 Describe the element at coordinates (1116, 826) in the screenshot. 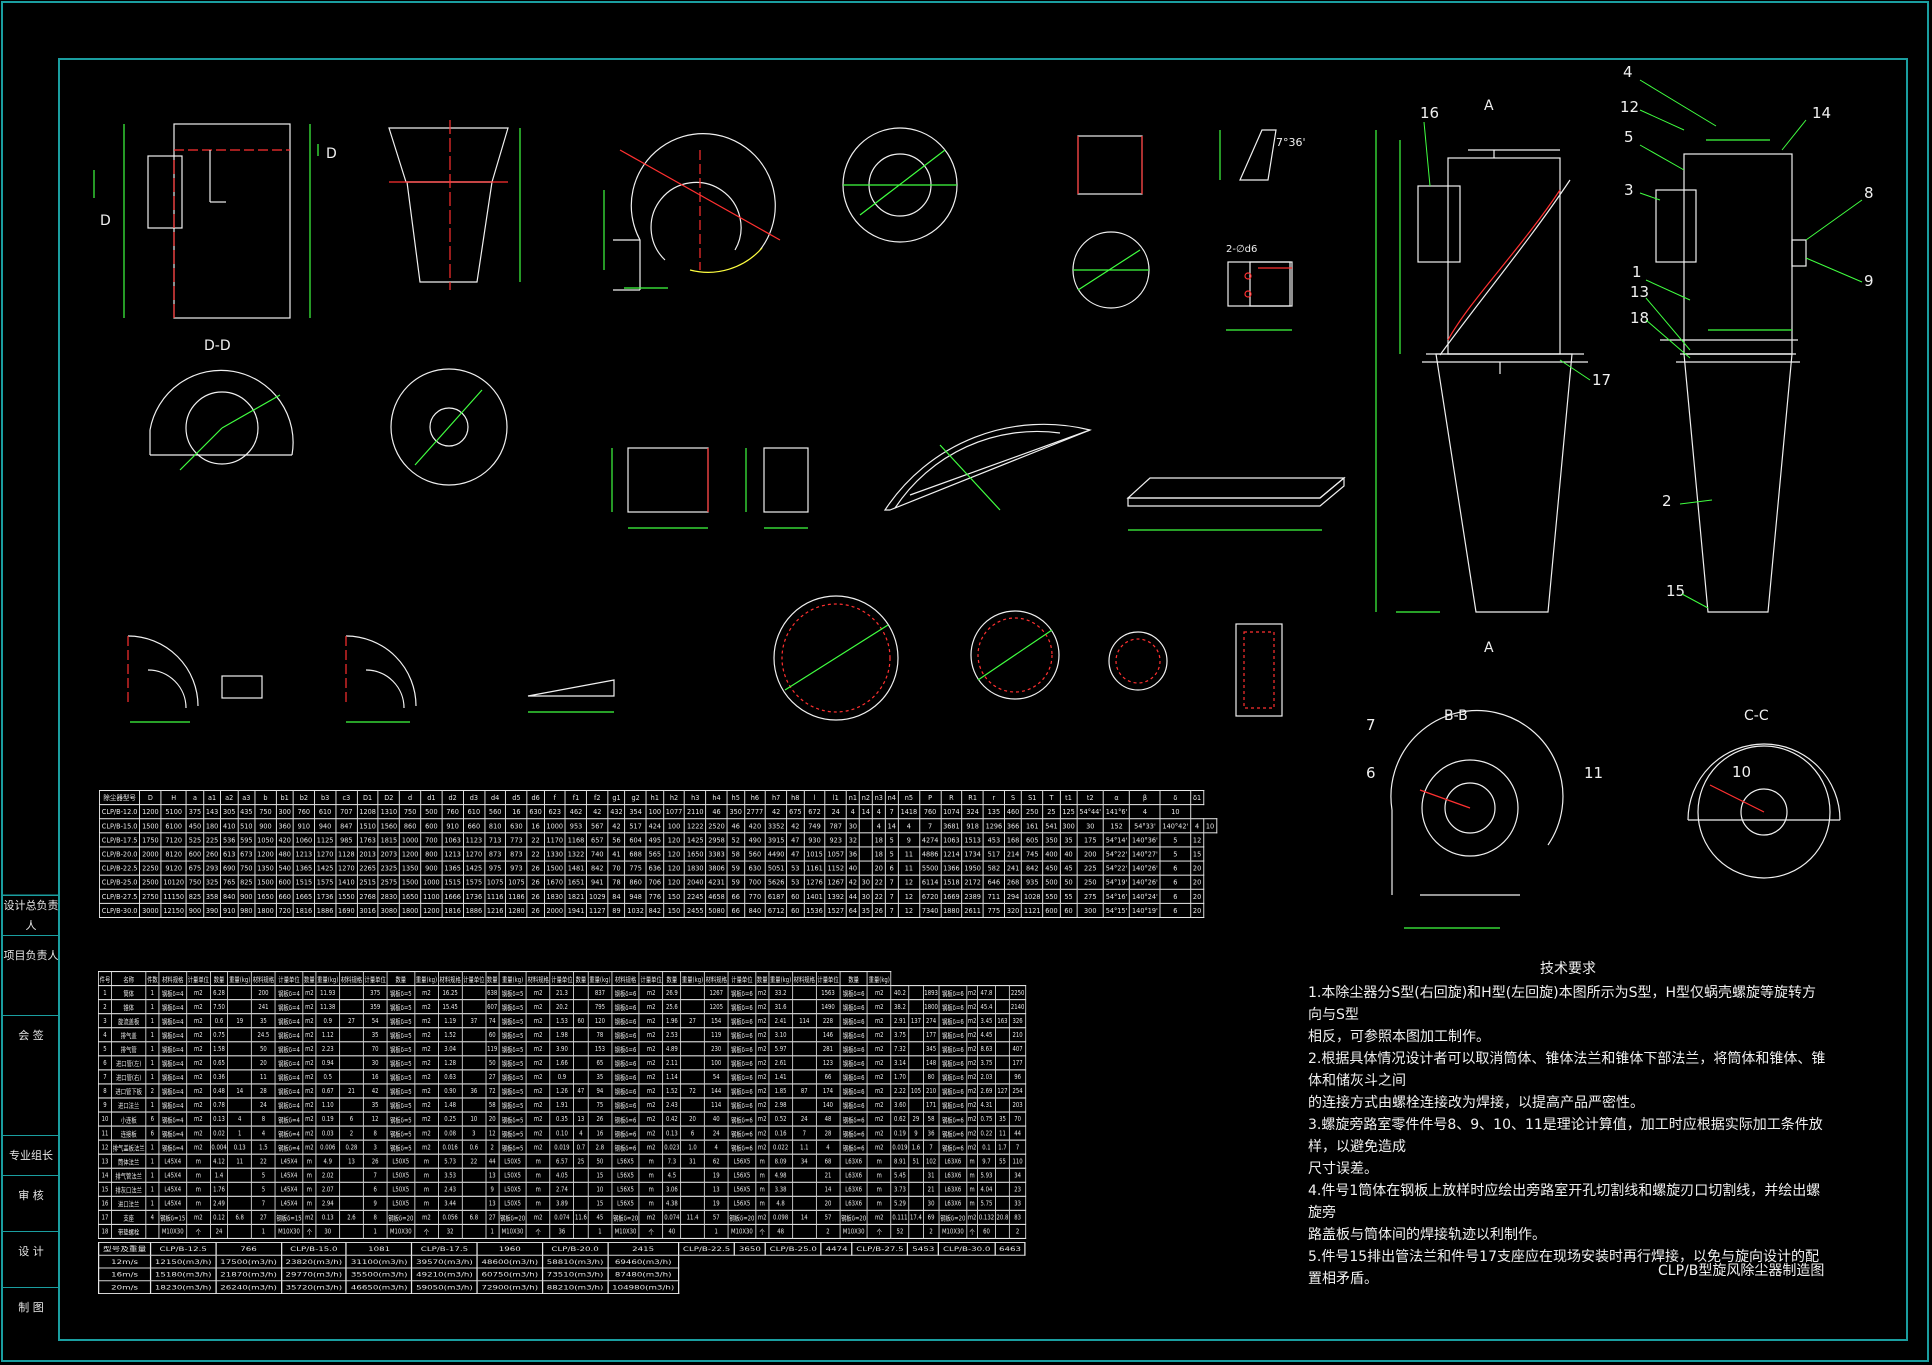

I see `table-cell: 152` at that location.